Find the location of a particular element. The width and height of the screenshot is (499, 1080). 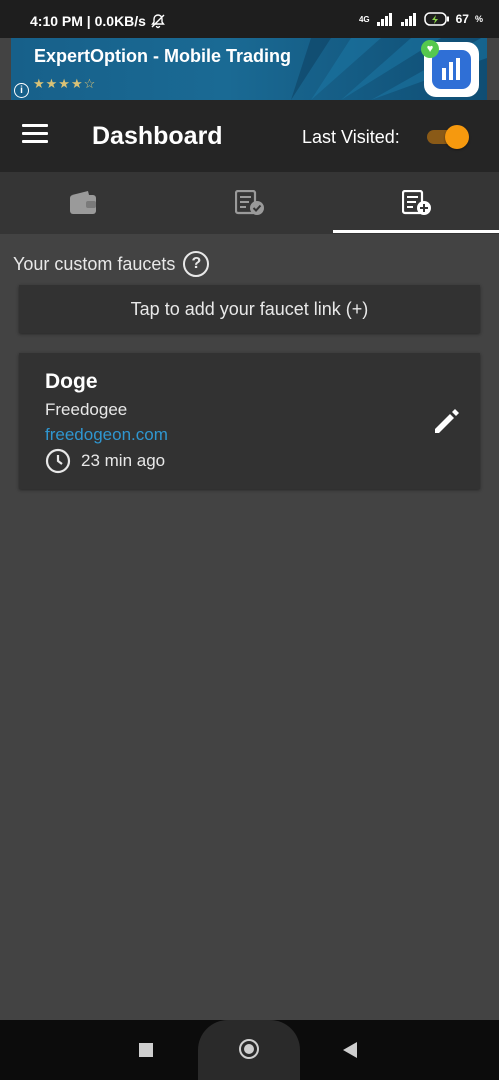

edit-faucet-button is located at coordinates (447, 421).